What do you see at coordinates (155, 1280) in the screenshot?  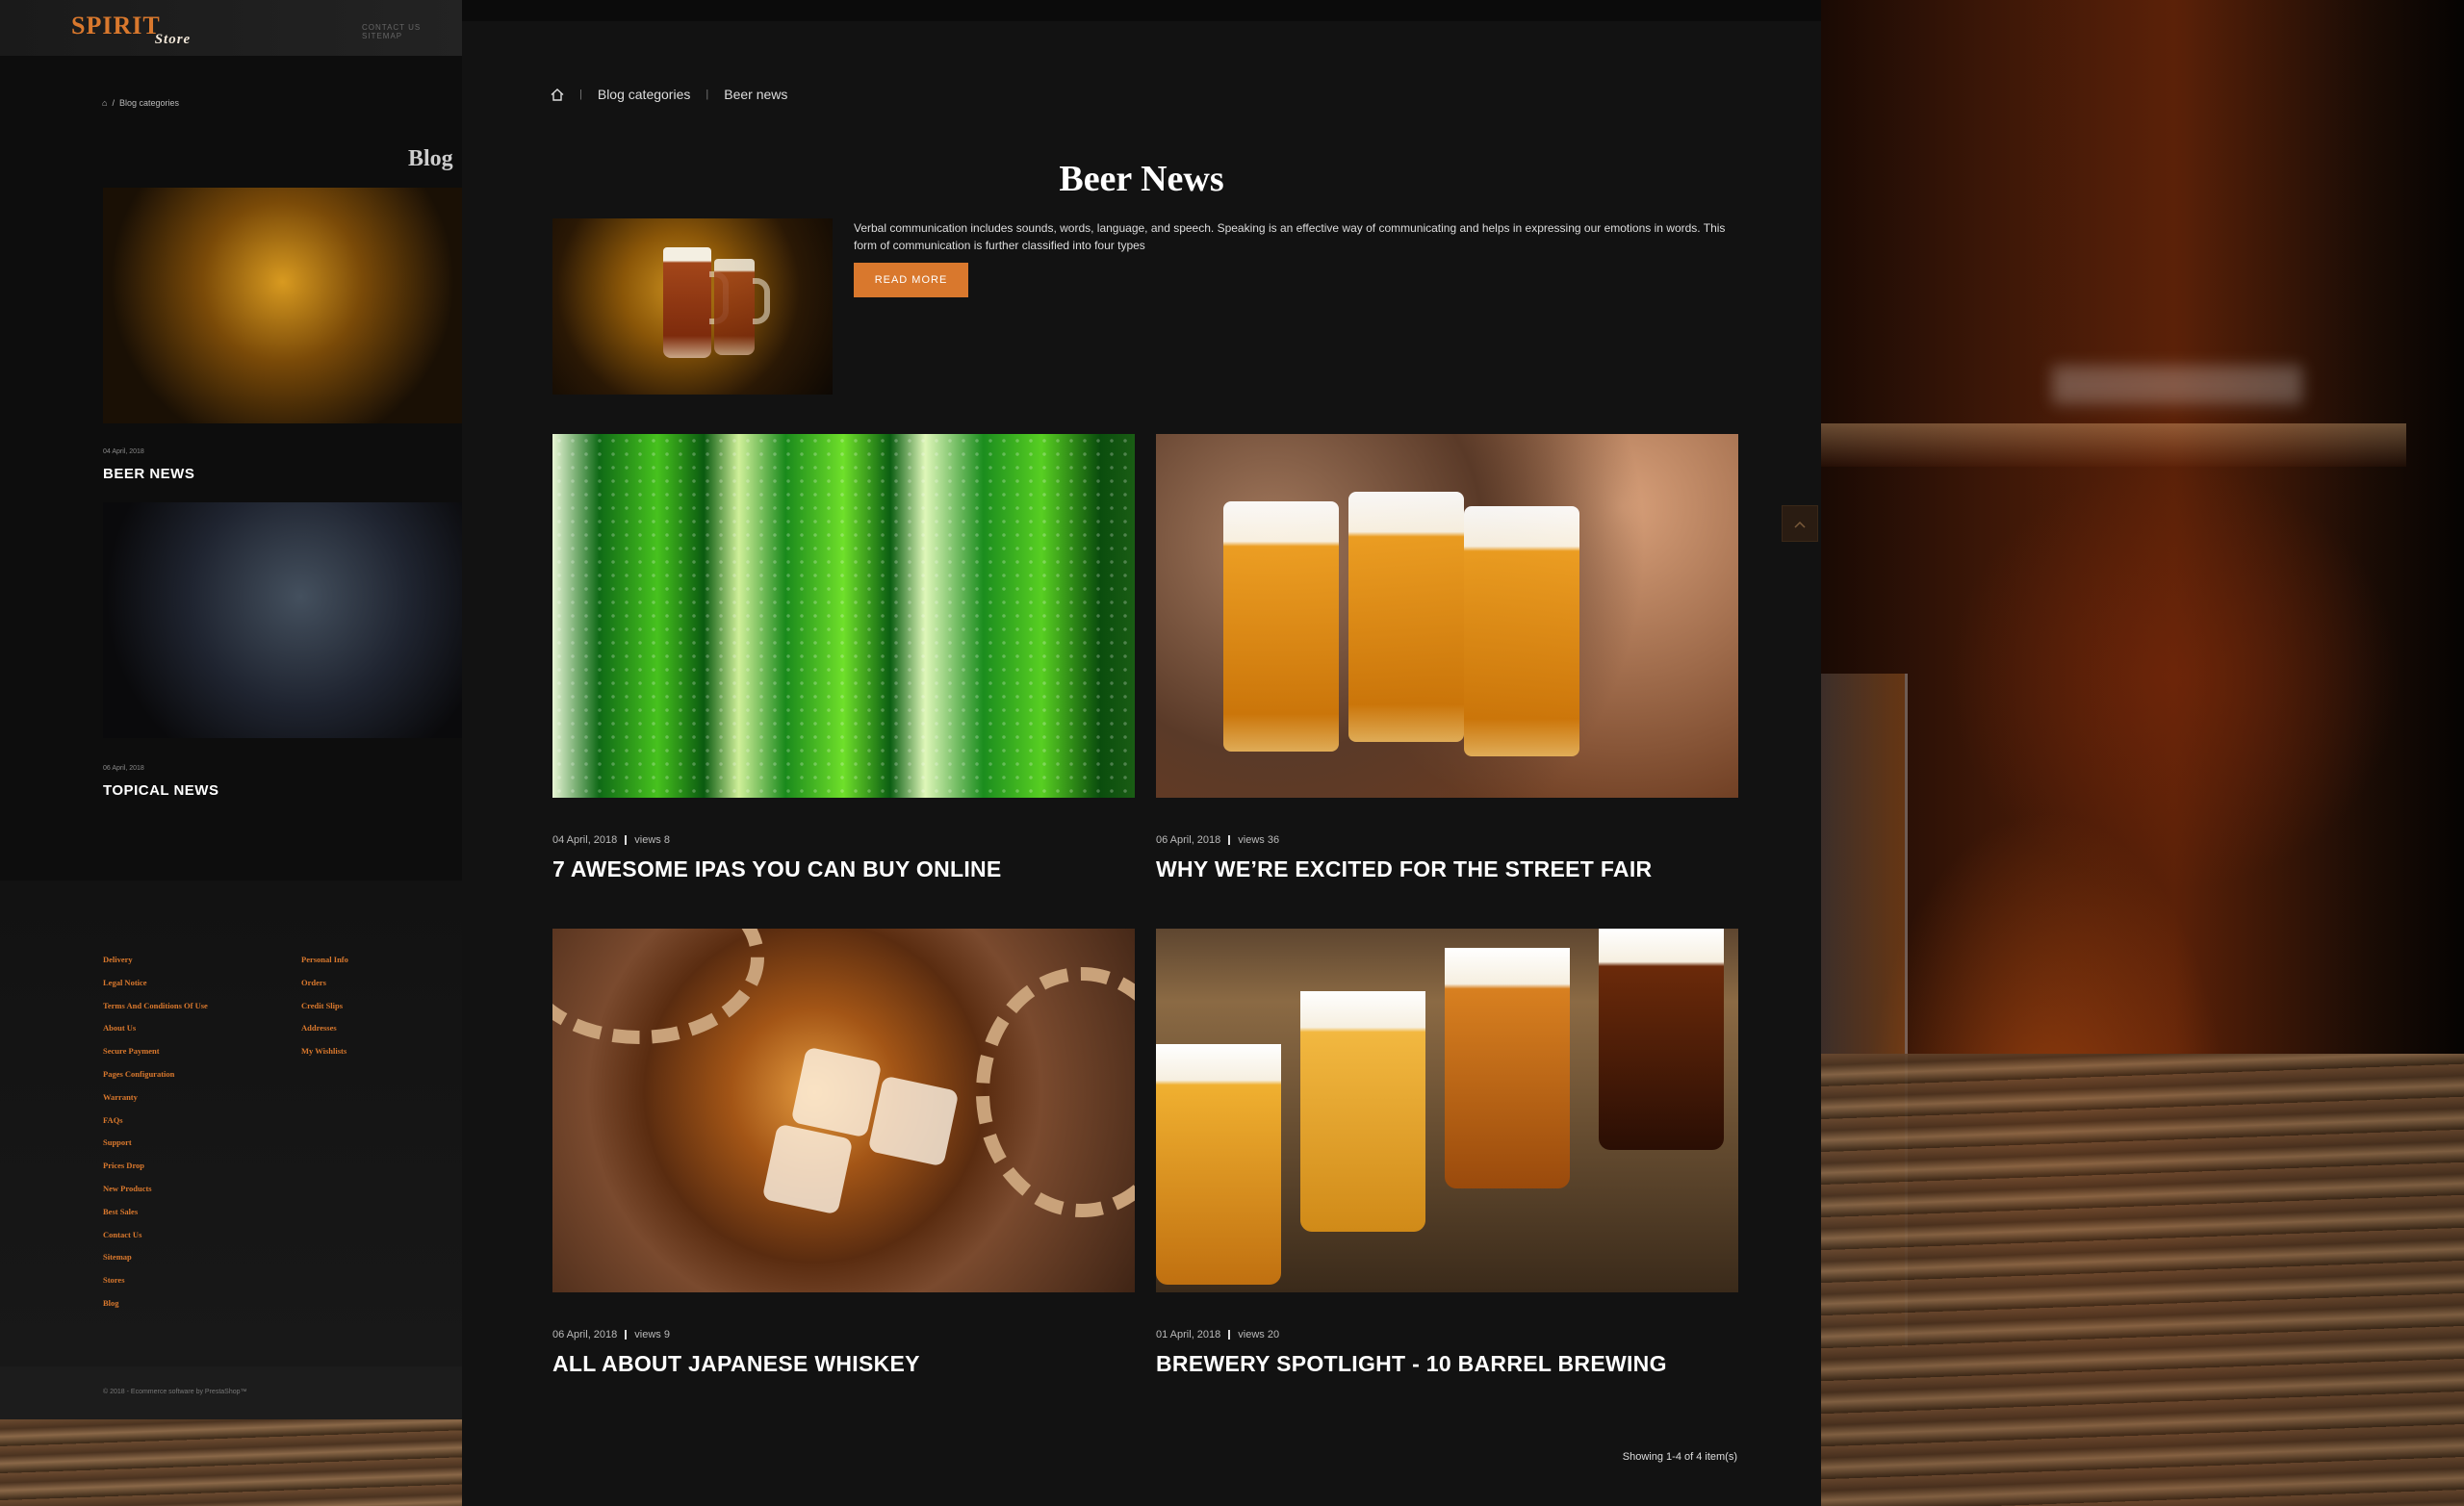 I see `footer-link: Stores` at bounding box center [155, 1280].